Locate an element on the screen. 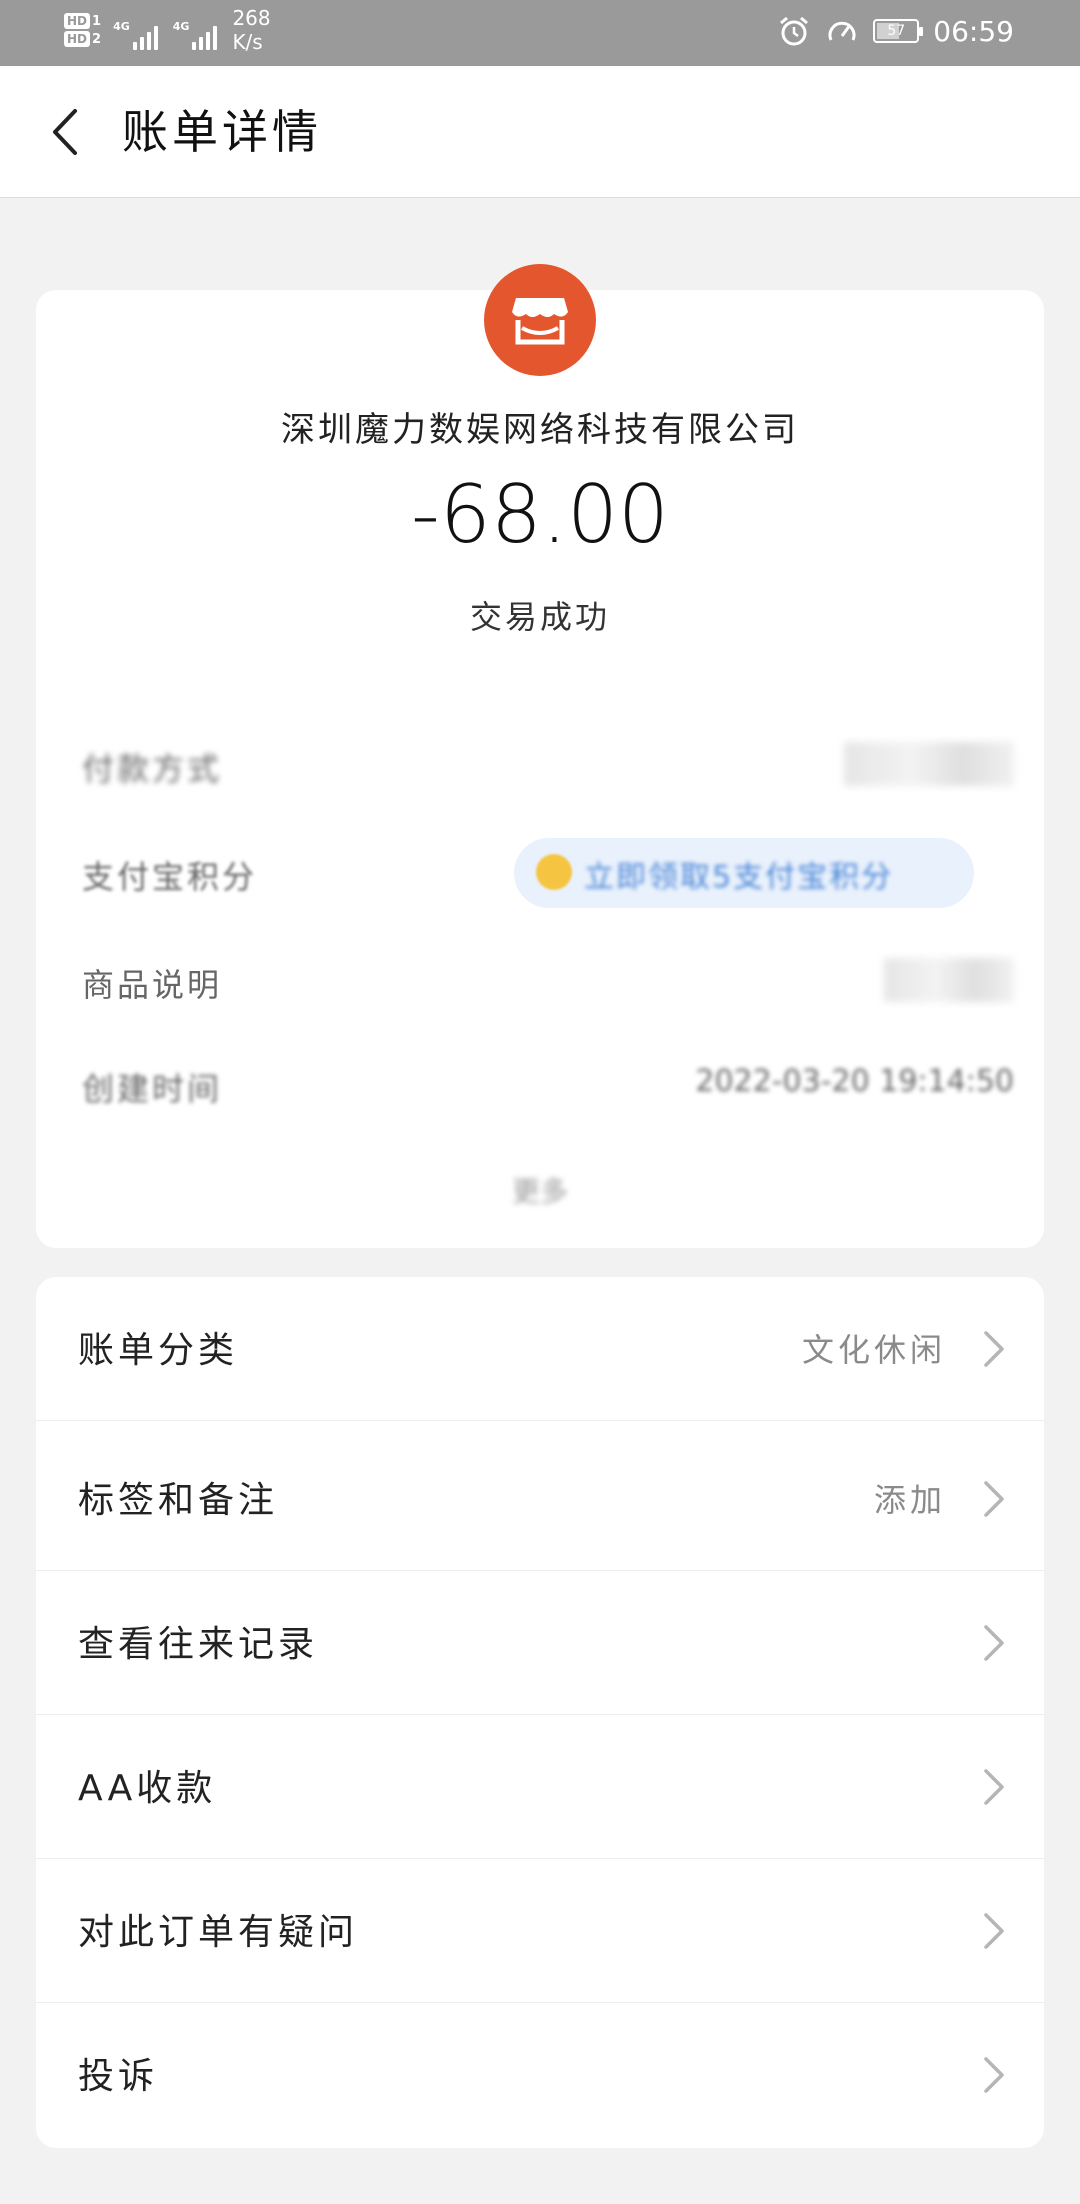 The image size is (1080, 2204). menu-item-tags-notes: 标签和备注 添加 is located at coordinates (540, 1499).